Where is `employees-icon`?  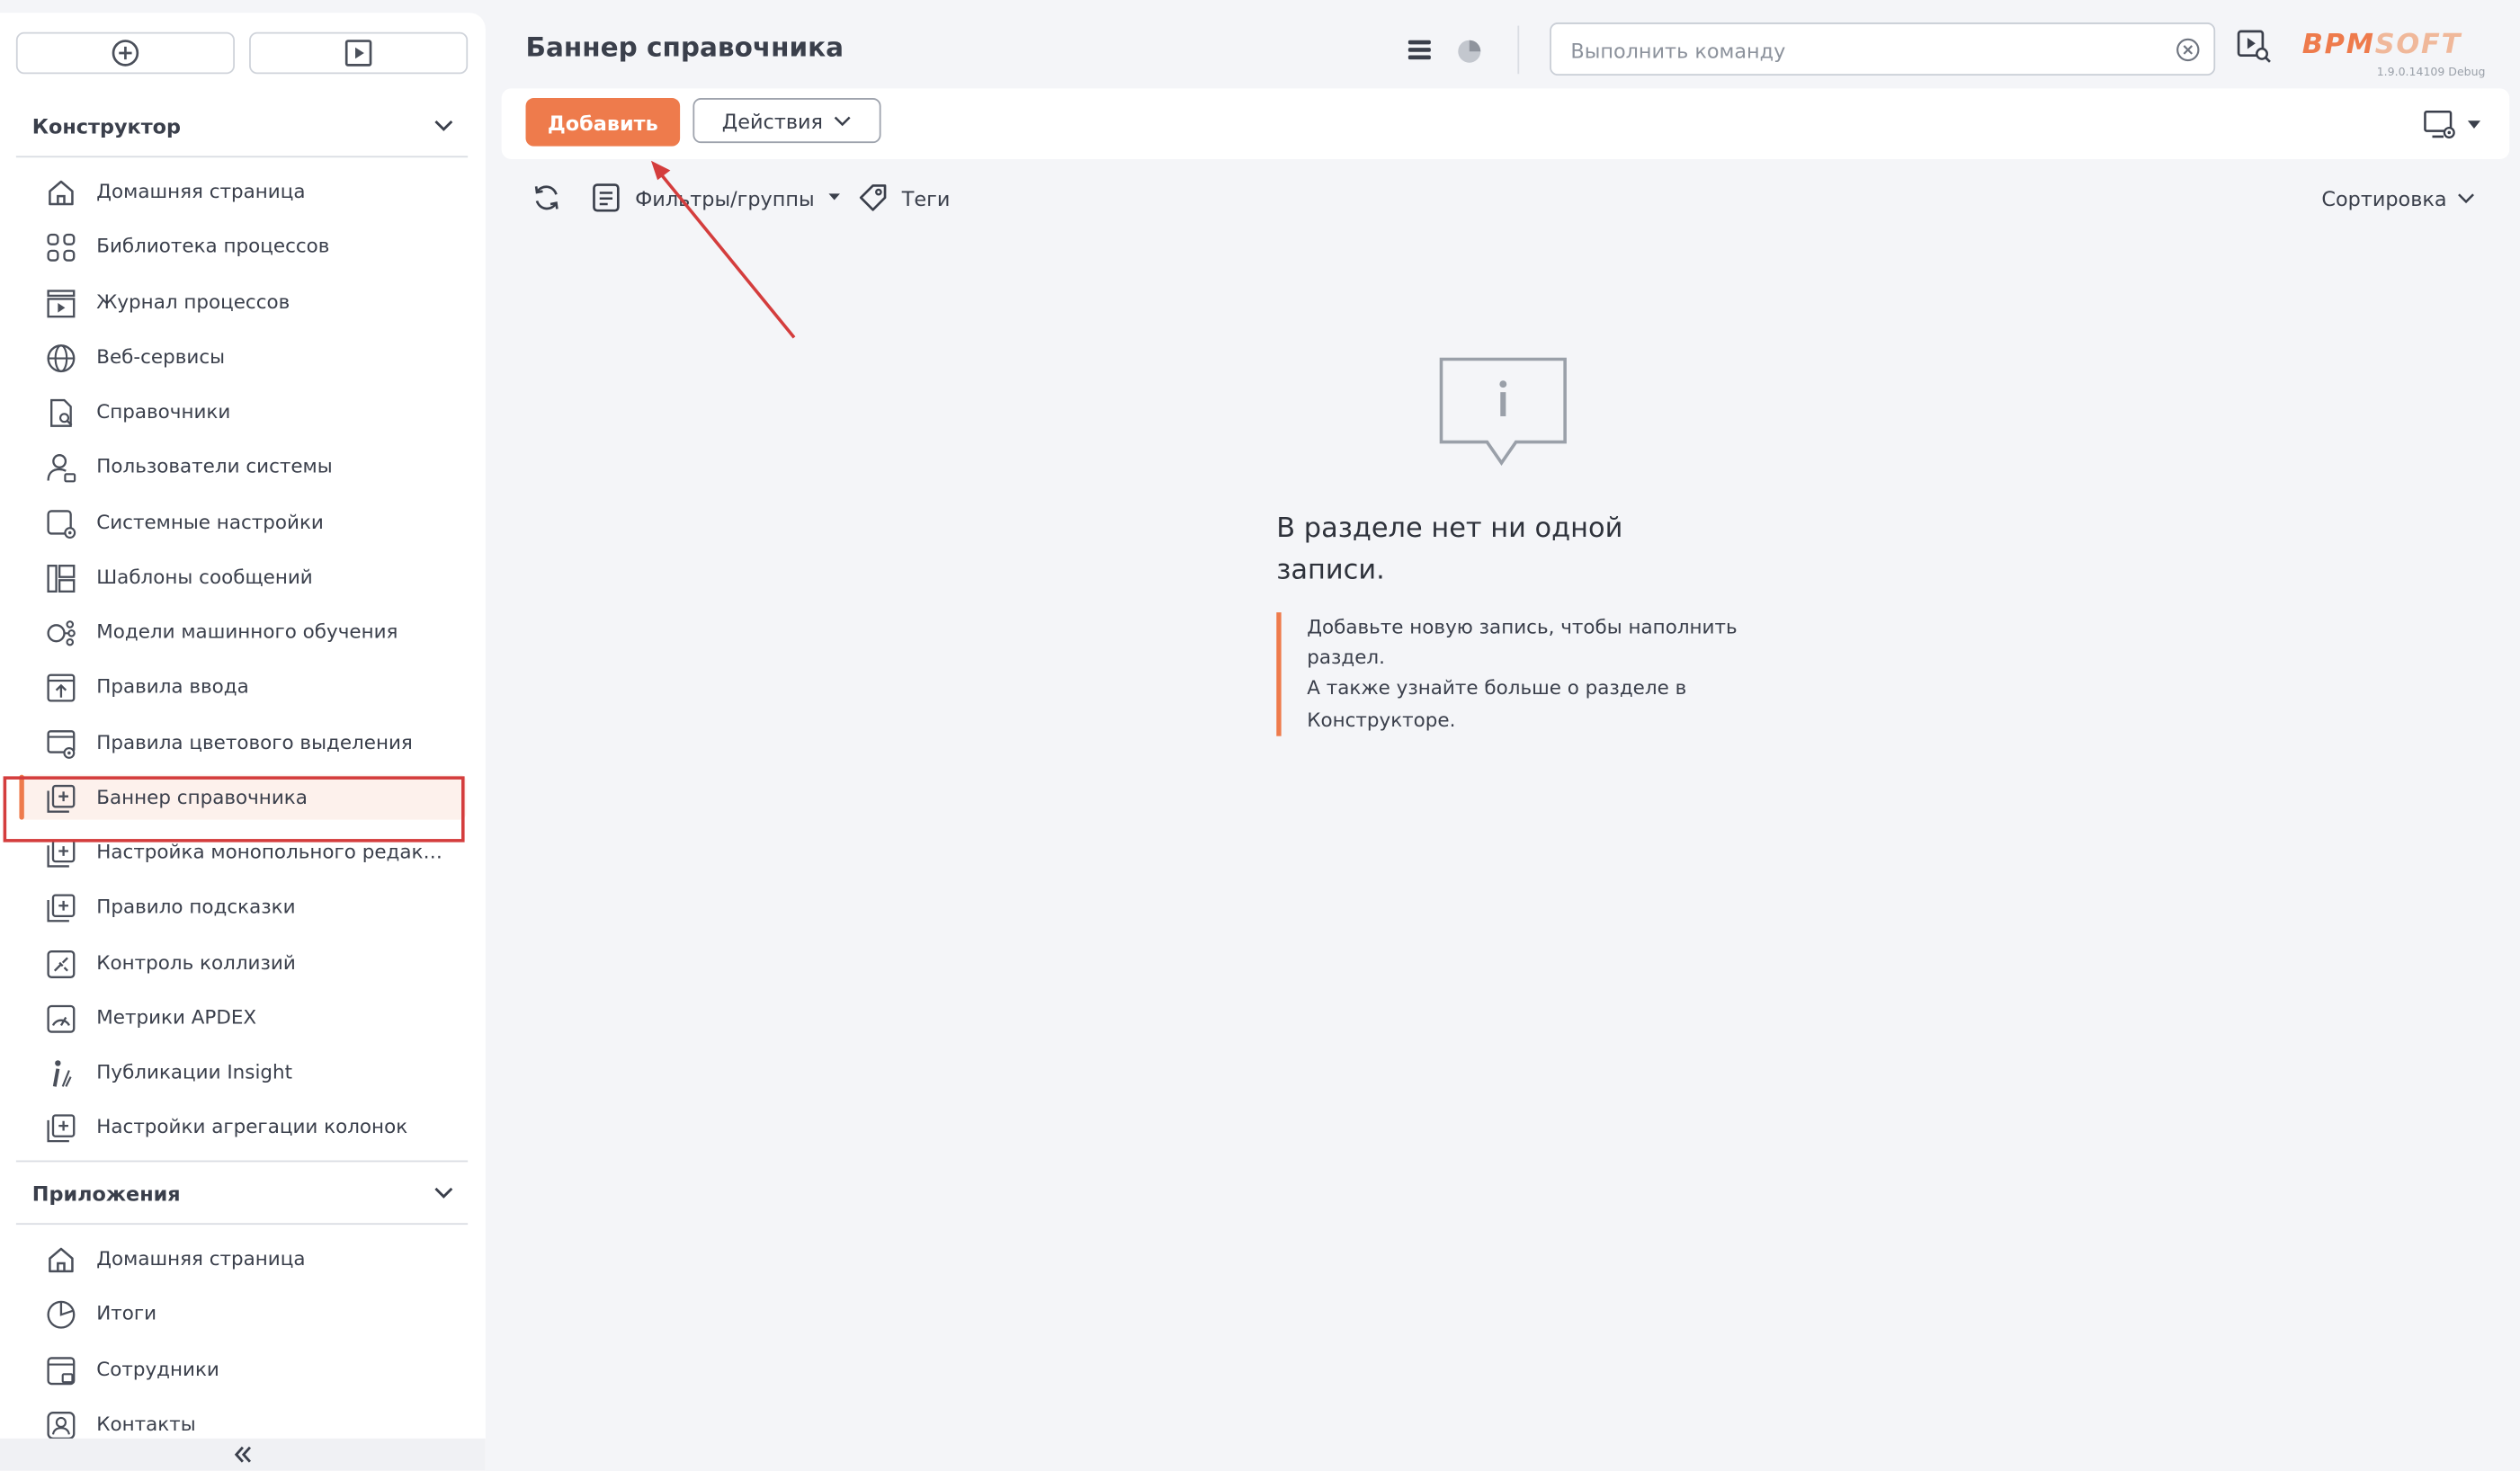
employees-icon is located at coordinates (62, 1370).